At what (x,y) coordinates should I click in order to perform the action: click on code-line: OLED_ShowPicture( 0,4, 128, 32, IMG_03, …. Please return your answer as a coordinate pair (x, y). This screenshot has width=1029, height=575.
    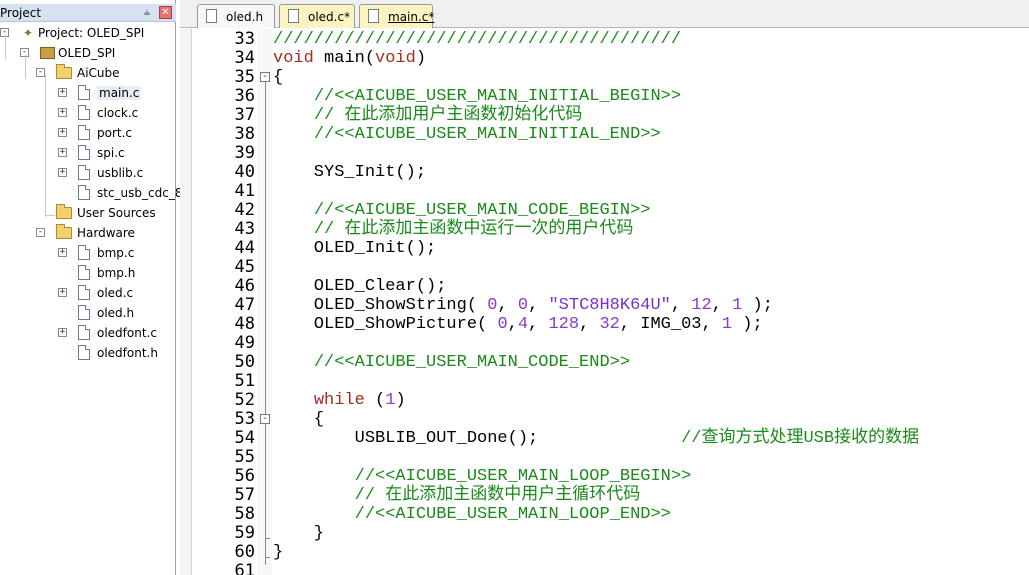
    Looking at the image, I should click on (518, 324).